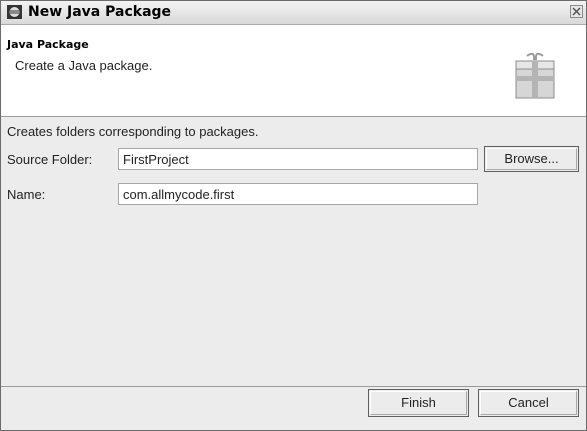 This screenshot has height=431, width=587. I want to click on banner-description: Create a Java package., so click(84, 65).